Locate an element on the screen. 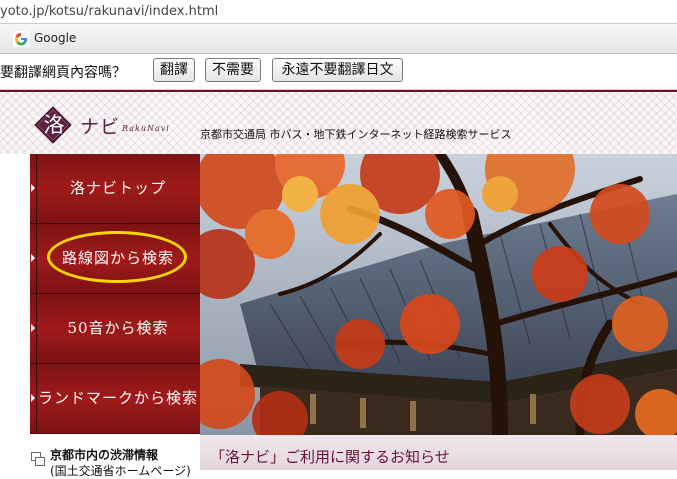 This screenshot has width=677, height=479. notice-title: 「洛ナビ」ご利用に関するお知らせ is located at coordinates (330, 457).